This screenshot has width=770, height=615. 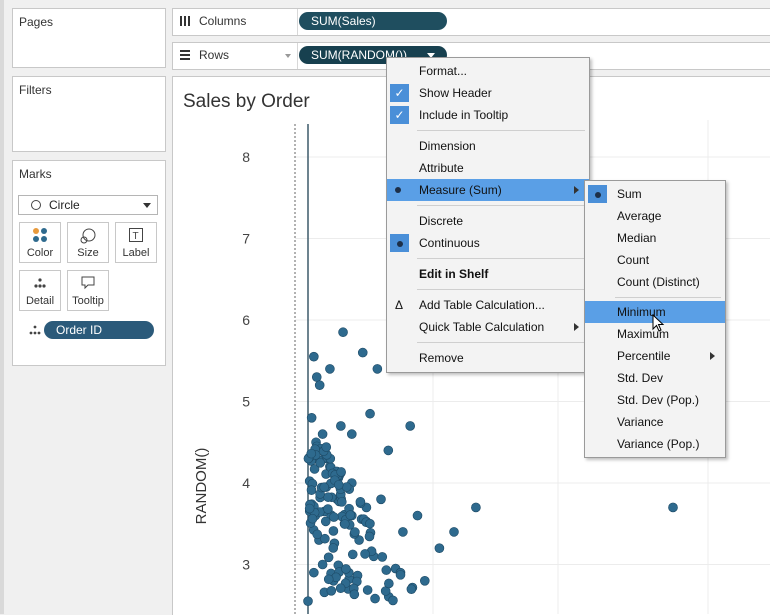 I want to click on menu-item-attribute: Attribute, so click(x=488, y=168).